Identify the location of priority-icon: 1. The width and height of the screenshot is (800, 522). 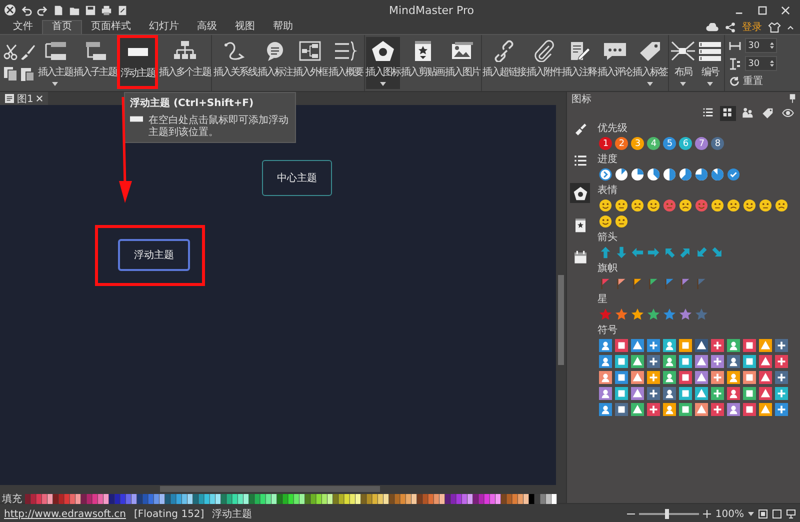
(605, 143).